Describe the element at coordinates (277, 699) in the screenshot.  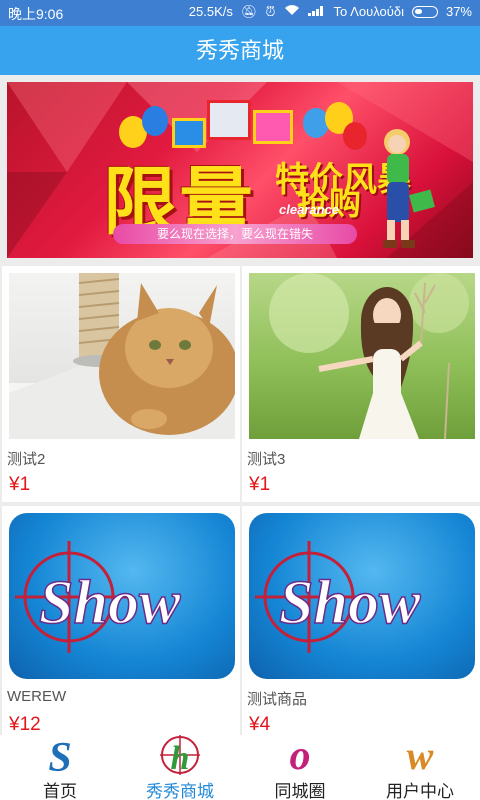
I see `product-name: 测试商品` at that location.